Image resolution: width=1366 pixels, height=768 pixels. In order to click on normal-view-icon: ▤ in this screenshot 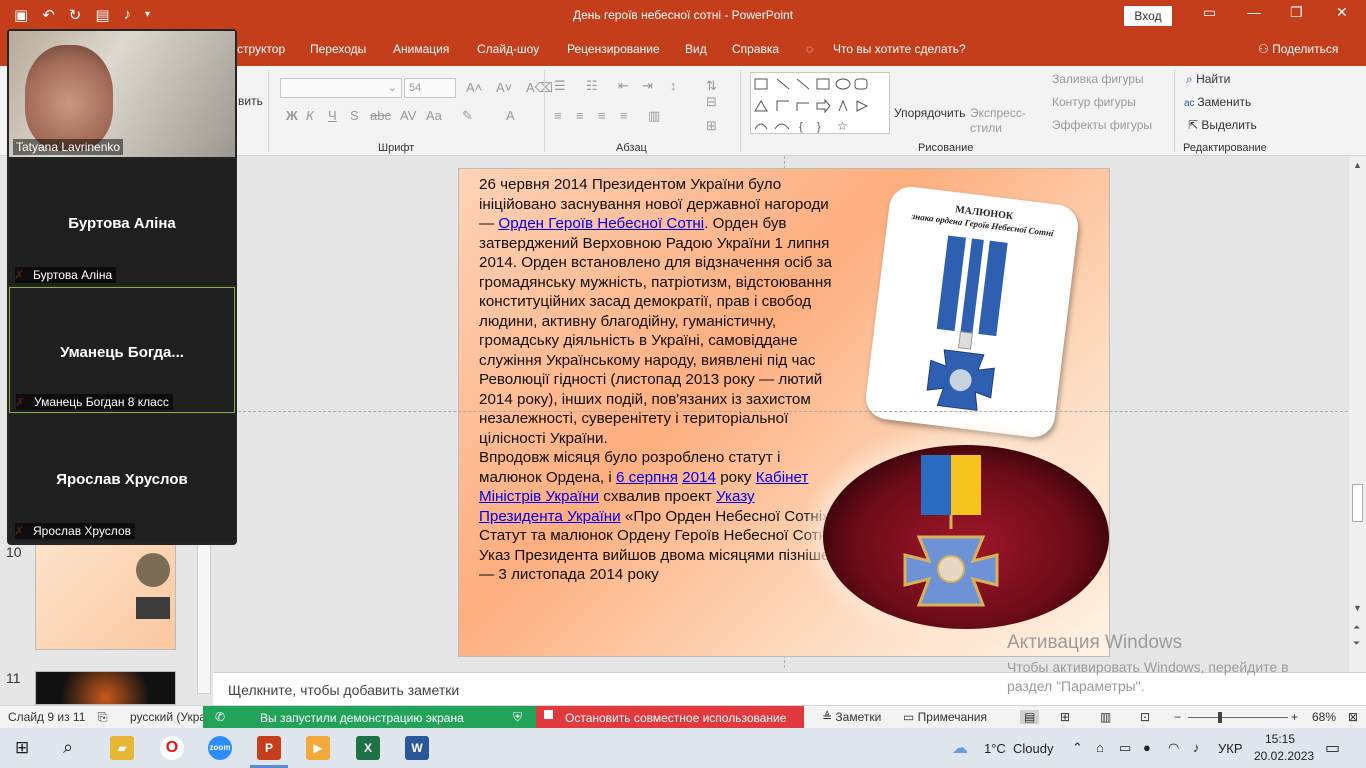, I will do `click(1030, 717)`.